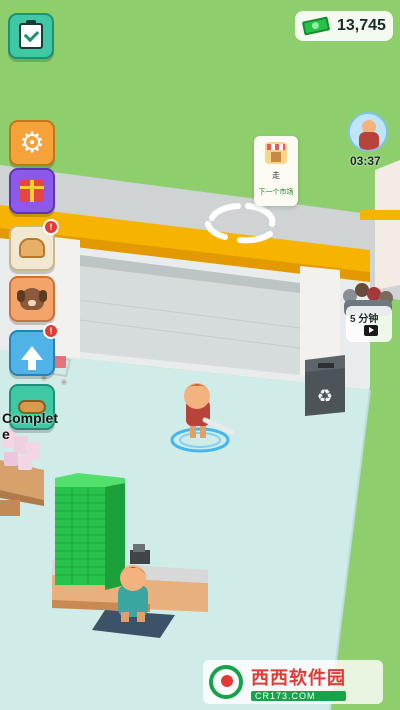 This screenshot has width=400, height=710. I want to click on video-ad-button: 5 分钟, so click(369, 324).